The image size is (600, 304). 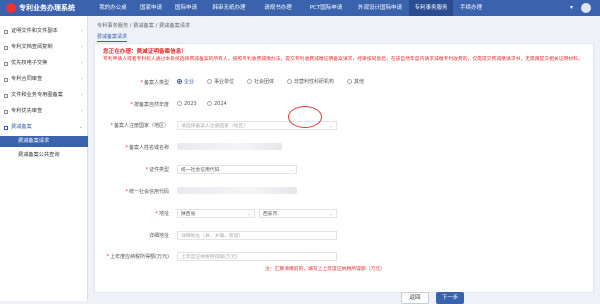 What do you see at coordinates (162, 214) in the screenshot?
I see `address-label: *地址` at bounding box center [162, 214].